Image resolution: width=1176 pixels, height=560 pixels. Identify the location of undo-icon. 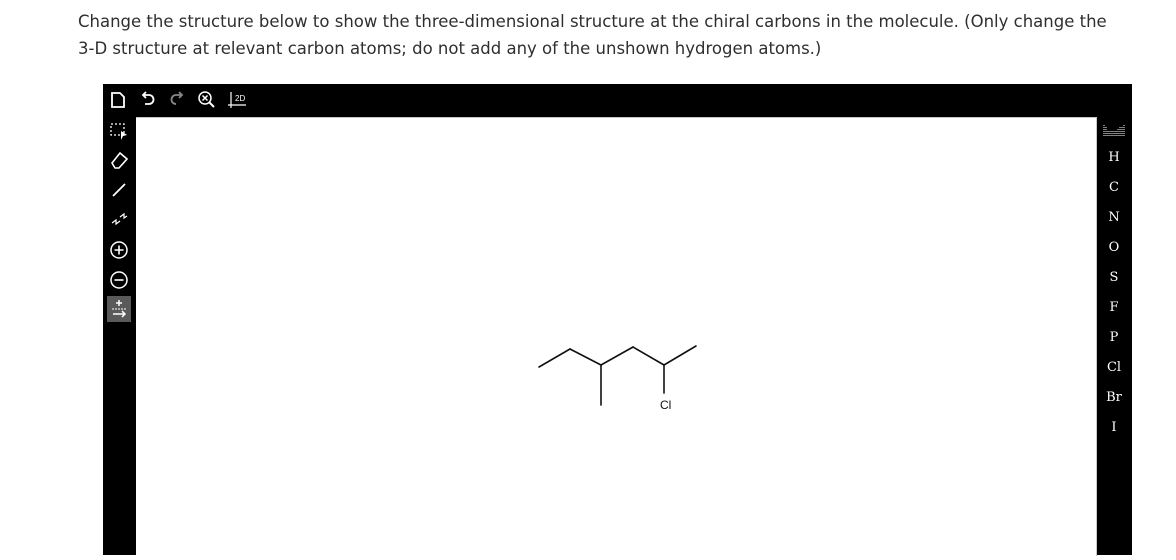
(148, 98).